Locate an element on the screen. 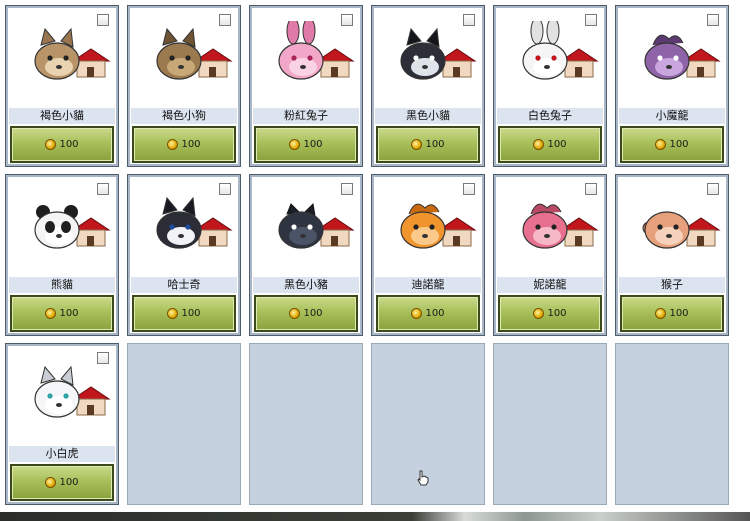 The height and width of the screenshot is (521, 750). dino-pink-icon is located at coordinates (560, 226).